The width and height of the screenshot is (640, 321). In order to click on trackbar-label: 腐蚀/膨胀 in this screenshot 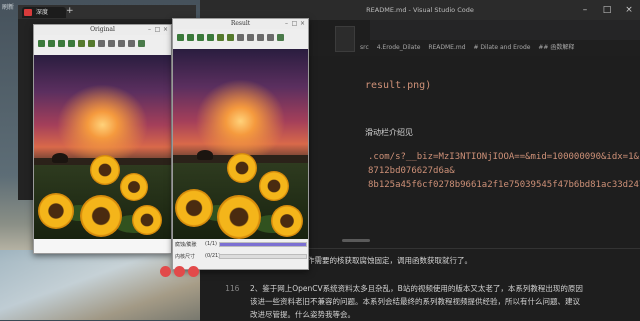, I will do `click(186, 245)`.